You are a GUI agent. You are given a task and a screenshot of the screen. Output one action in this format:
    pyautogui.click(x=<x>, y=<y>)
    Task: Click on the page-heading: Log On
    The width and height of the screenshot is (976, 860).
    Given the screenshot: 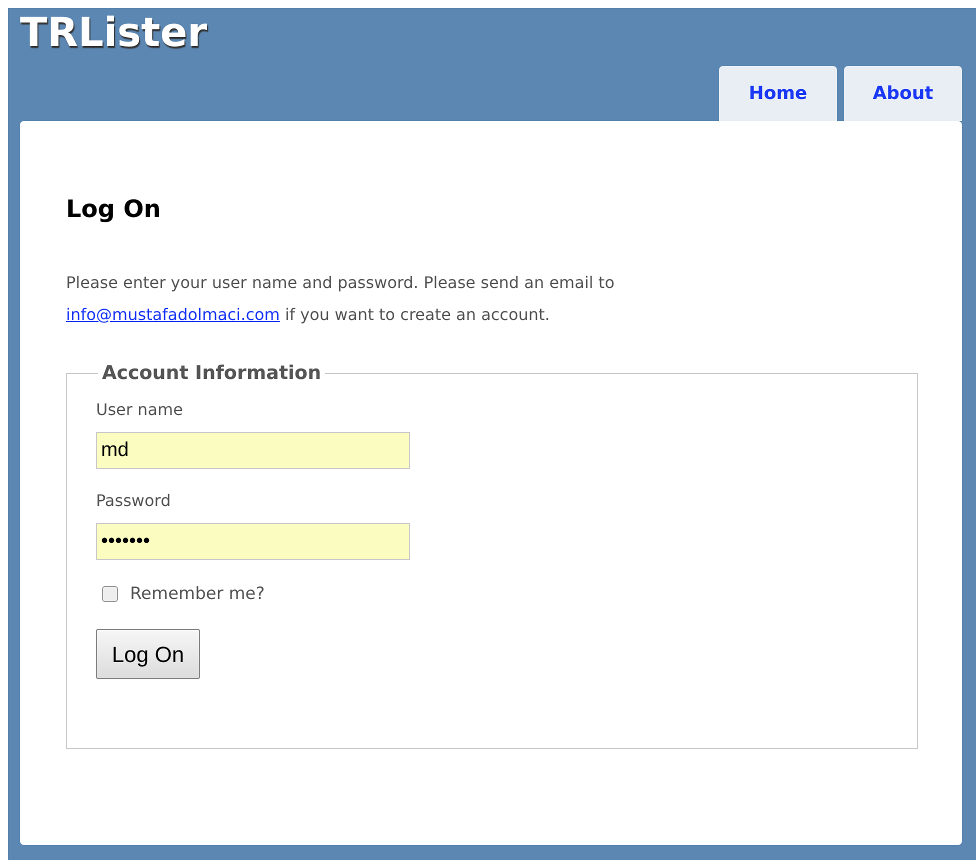 What is the action you would take?
    pyautogui.click(x=114, y=209)
    